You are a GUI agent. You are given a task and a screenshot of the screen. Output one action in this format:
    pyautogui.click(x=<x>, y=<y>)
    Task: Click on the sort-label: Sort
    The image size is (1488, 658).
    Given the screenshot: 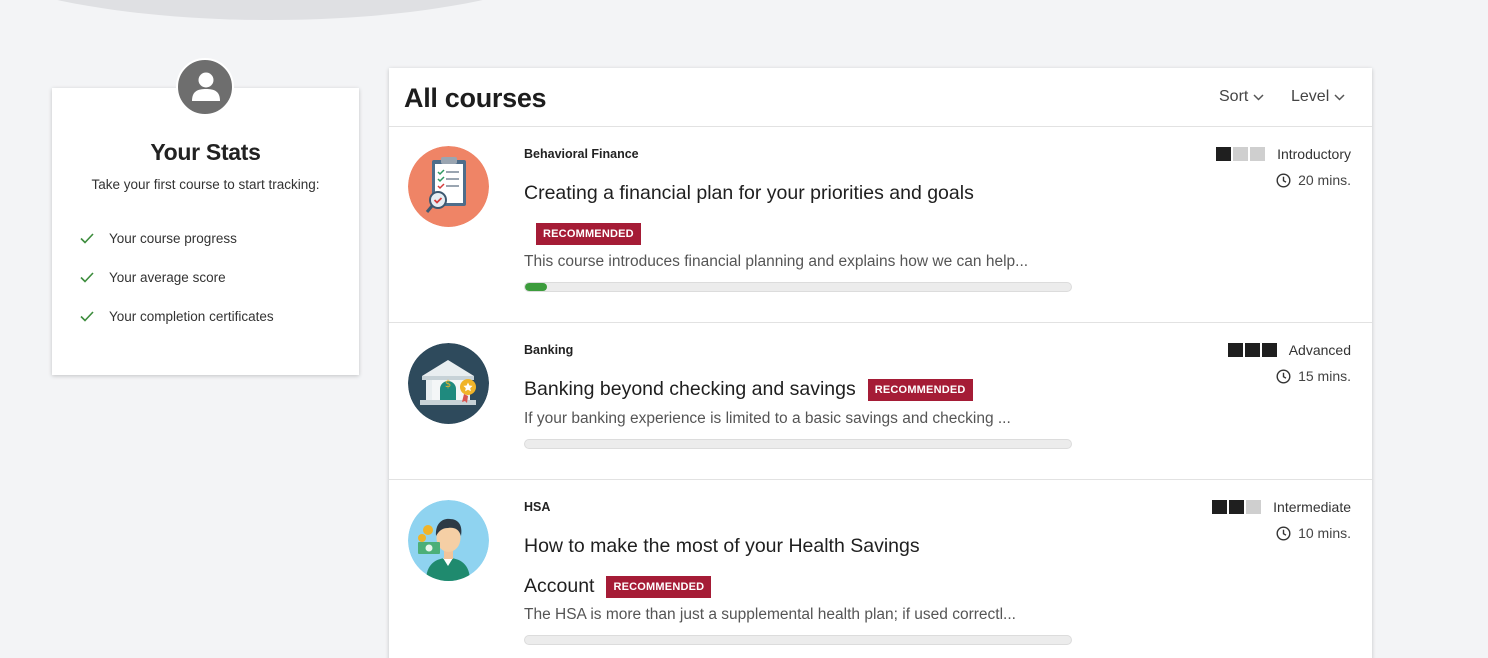 What is the action you would take?
    pyautogui.click(x=1234, y=96)
    